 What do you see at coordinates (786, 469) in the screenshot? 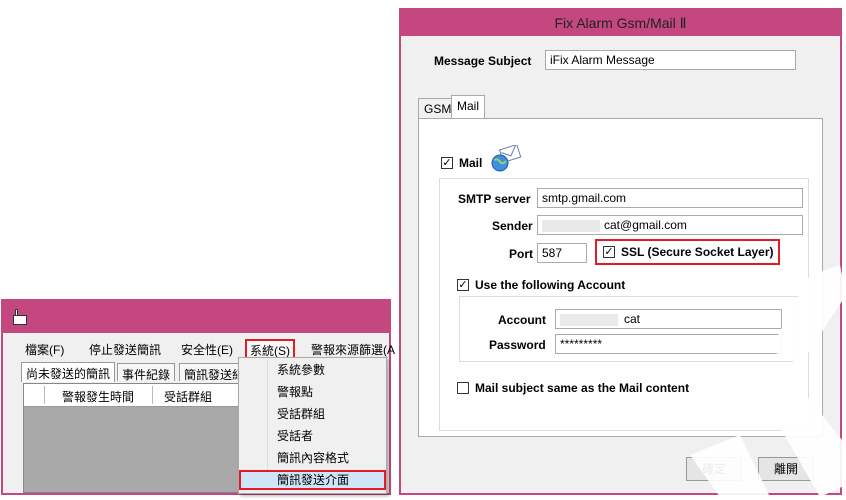
I see `close-button: 離開` at bounding box center [786, 469].